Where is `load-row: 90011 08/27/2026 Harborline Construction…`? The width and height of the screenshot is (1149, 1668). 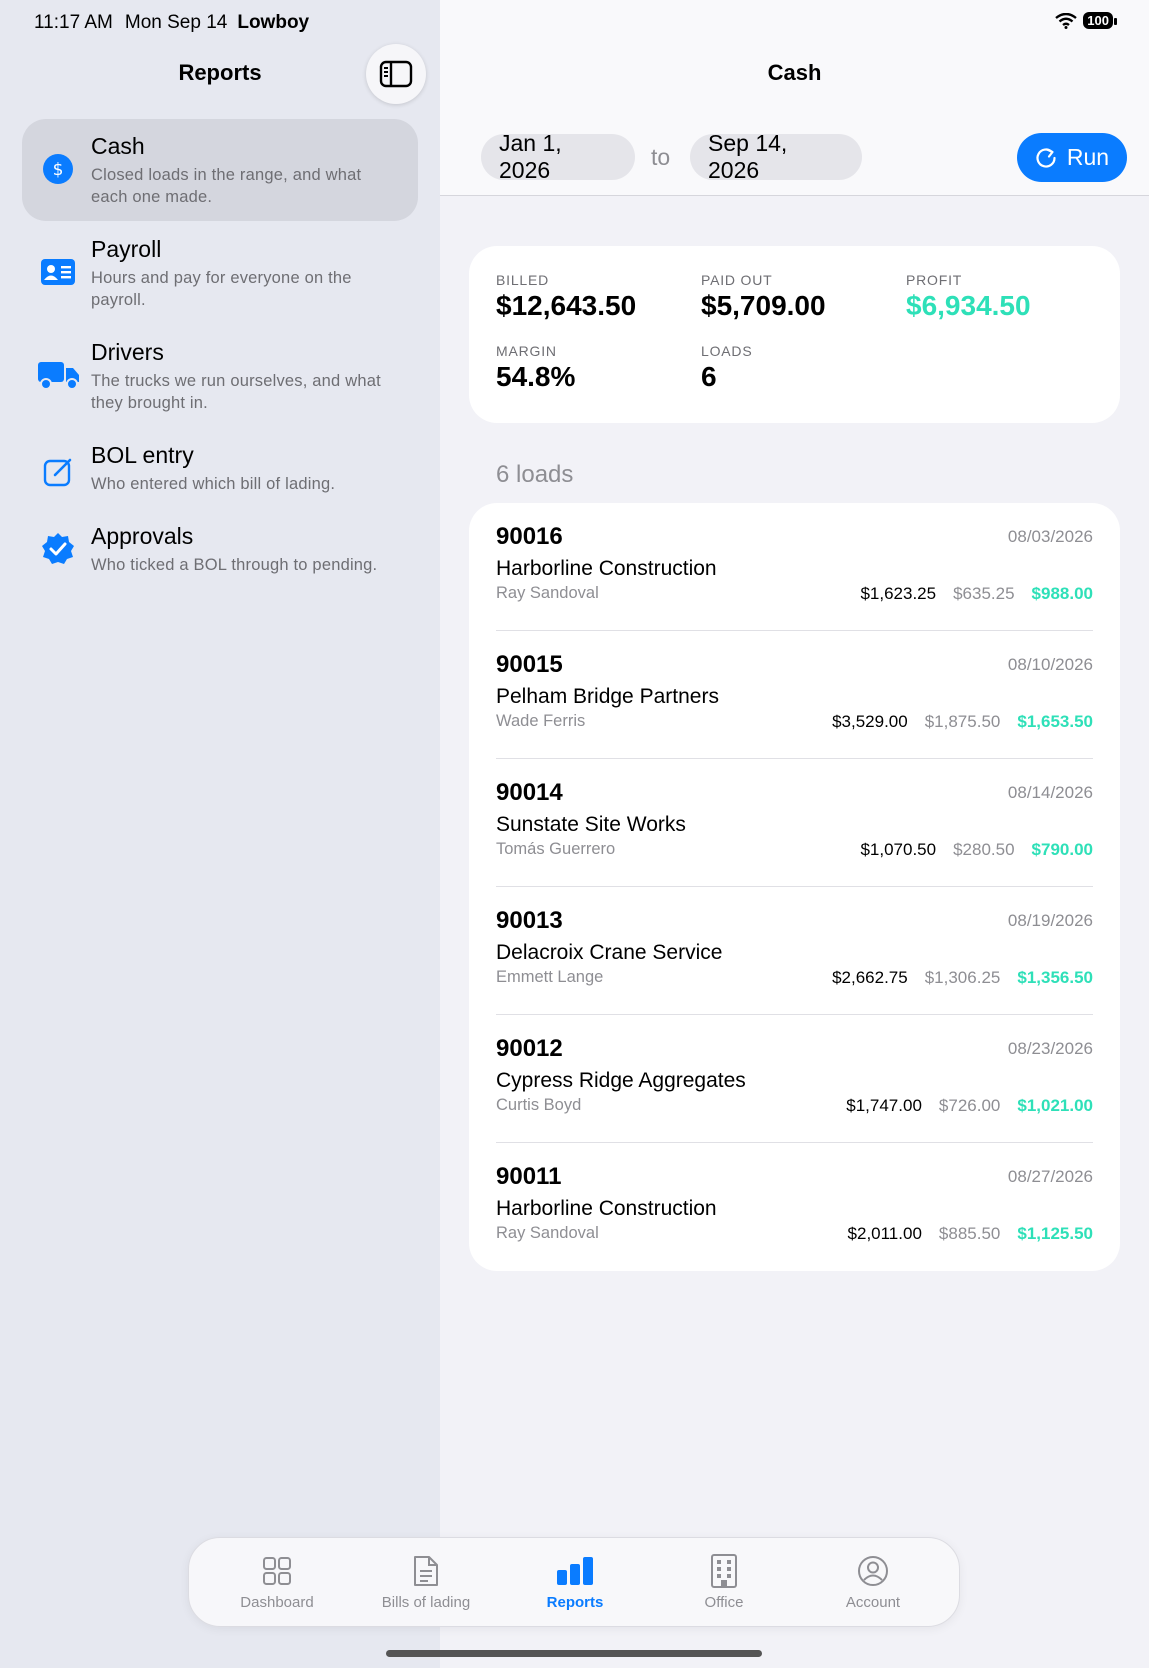
load-row: 90011 08/27/2026 Harborline Construction… is located at coordinates (794, 1207).